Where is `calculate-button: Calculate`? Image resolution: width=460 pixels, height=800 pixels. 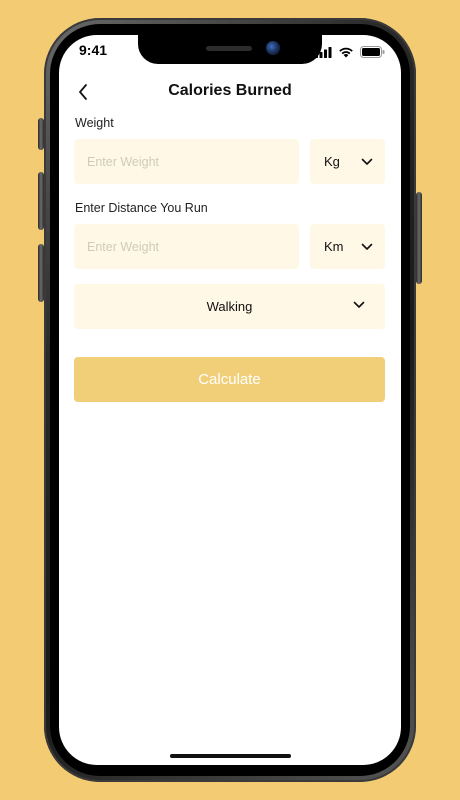
calculate-button: Calculate is located at coordinates (229, 379).